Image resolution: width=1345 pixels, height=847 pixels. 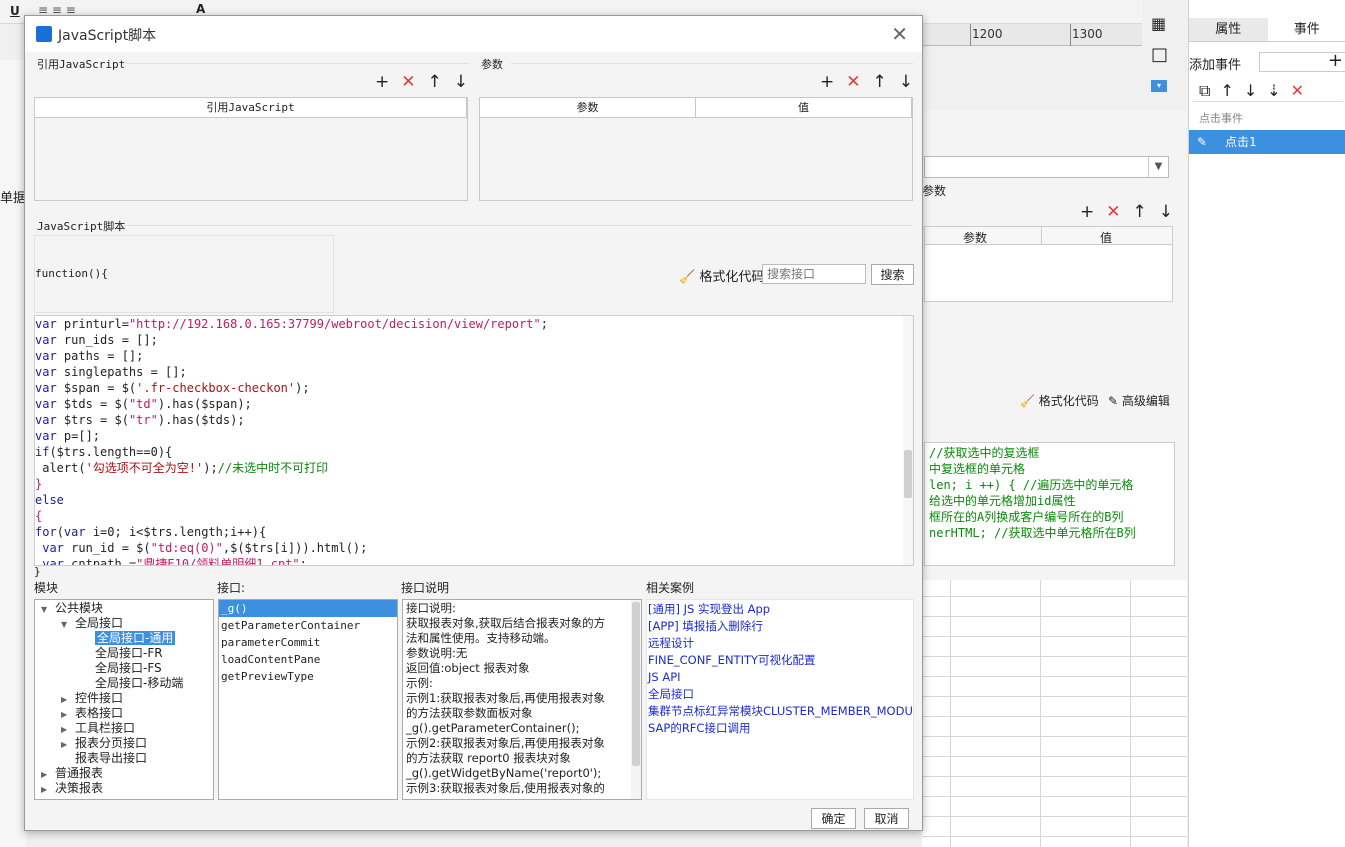 I want to click on bg-param-table: 参数 值, so click(x=1048, y=264).